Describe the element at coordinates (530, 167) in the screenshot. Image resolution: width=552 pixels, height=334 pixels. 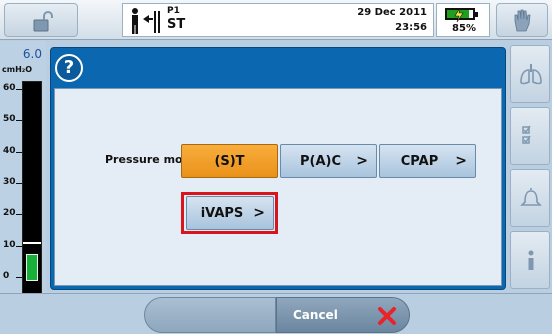
I see `right-sidebar` at that location.